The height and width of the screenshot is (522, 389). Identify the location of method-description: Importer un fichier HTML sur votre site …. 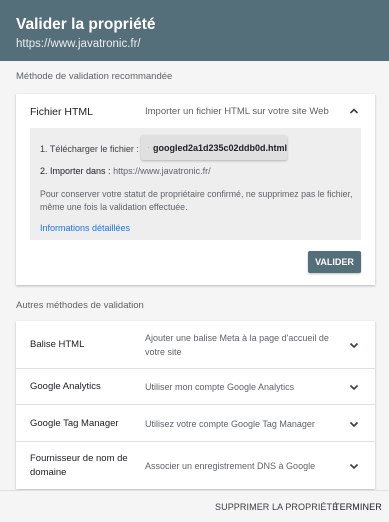
(237, 111).